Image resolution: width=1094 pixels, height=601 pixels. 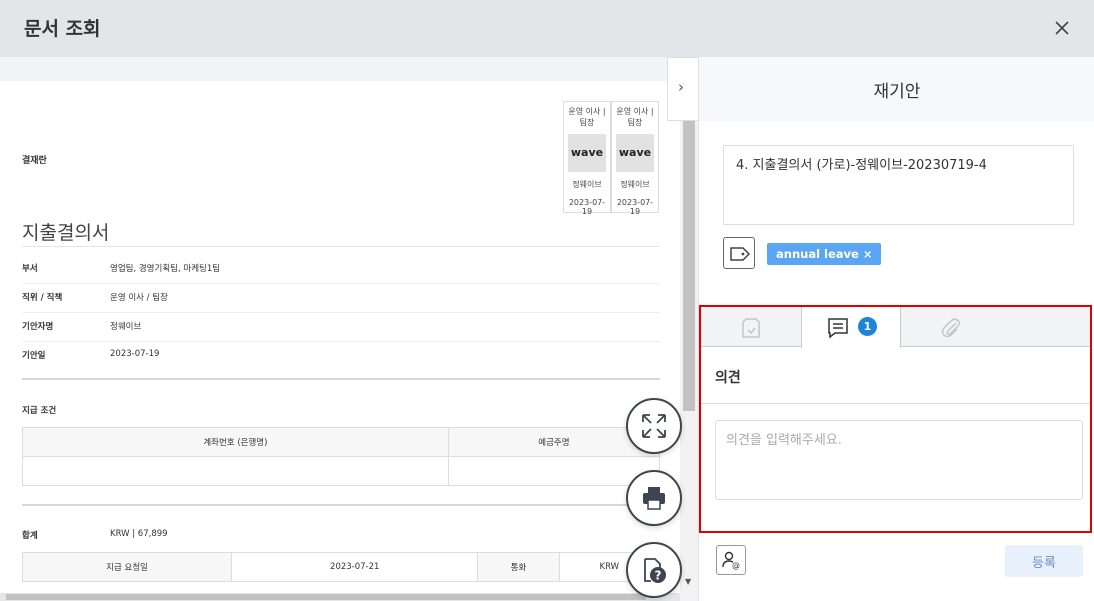 What do you see at coordinates (898, 185) in the screenshot?
I see `document-name-field: 4. 지출결의서 (가로)-정웨이브-20230719-4` at bounding box center [898, 185].